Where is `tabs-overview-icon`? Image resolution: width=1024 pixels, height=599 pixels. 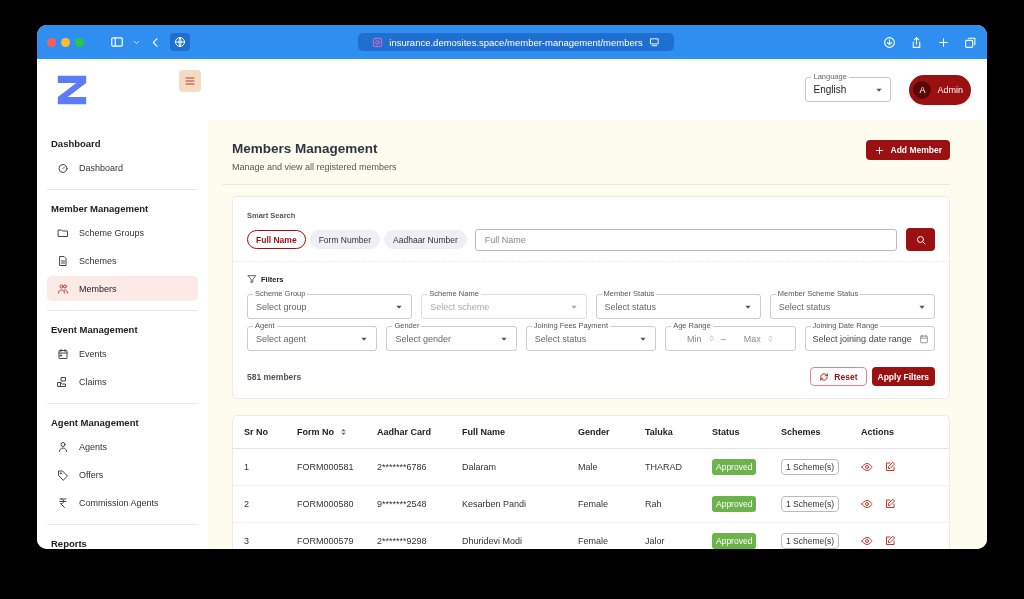
tabs-overview-icon is located at coordinates (970, 42).